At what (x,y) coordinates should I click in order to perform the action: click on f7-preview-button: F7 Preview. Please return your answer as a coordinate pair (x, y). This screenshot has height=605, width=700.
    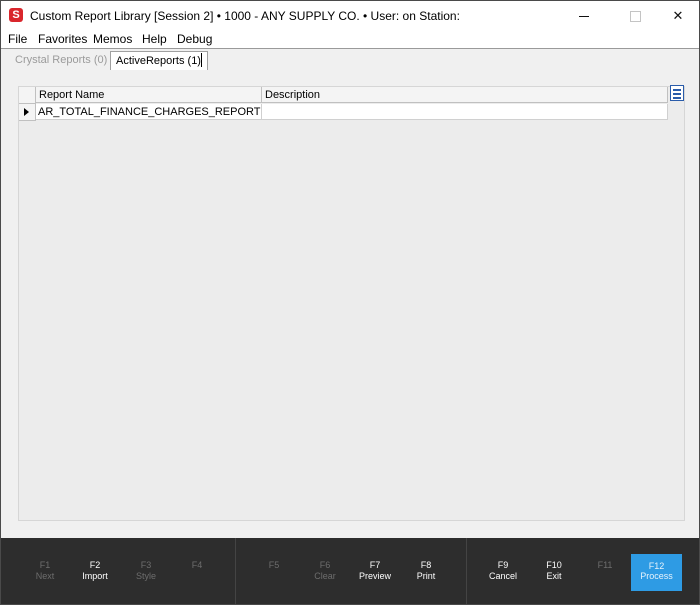
    Looking at the image, I should click on (375, 571).